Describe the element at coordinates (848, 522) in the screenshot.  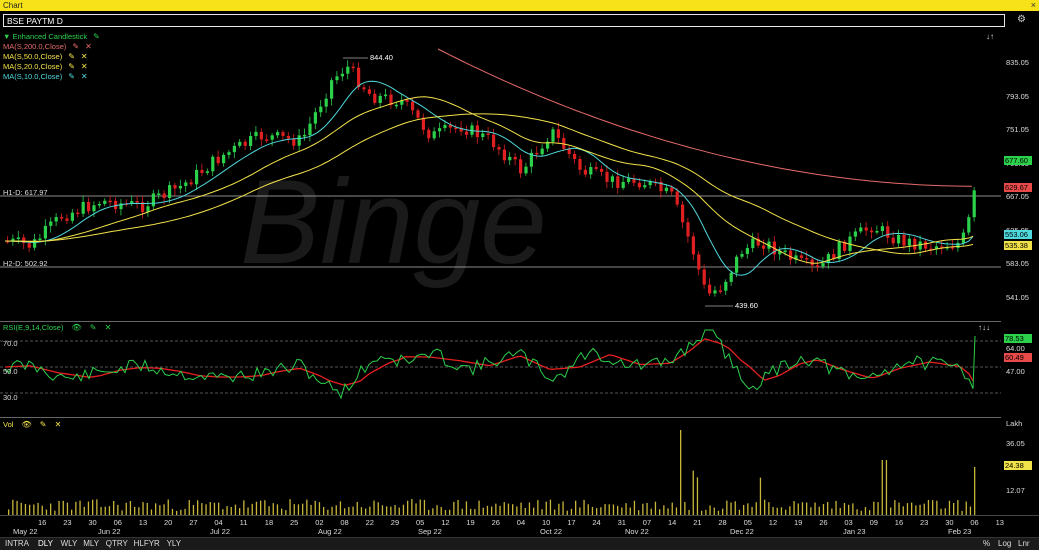
I see `date-tick: 03` at that location.